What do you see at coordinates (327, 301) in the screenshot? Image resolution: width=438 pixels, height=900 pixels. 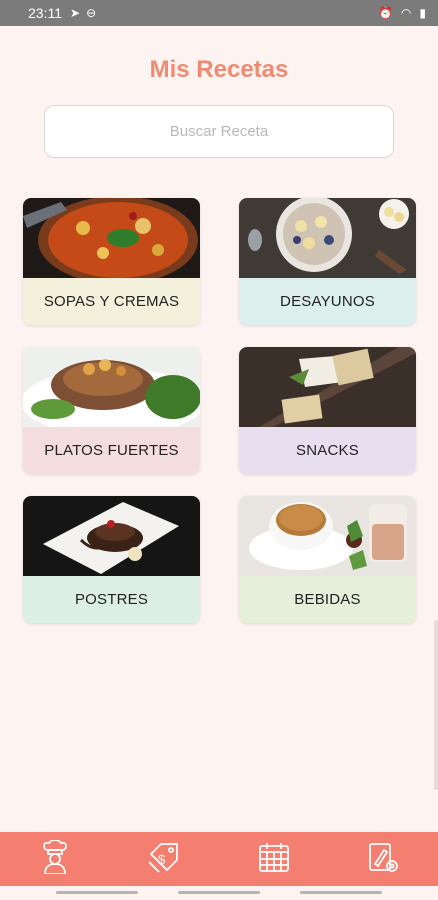 I see `category-label: DESAYUNOS` at bounding box center [327, 301].